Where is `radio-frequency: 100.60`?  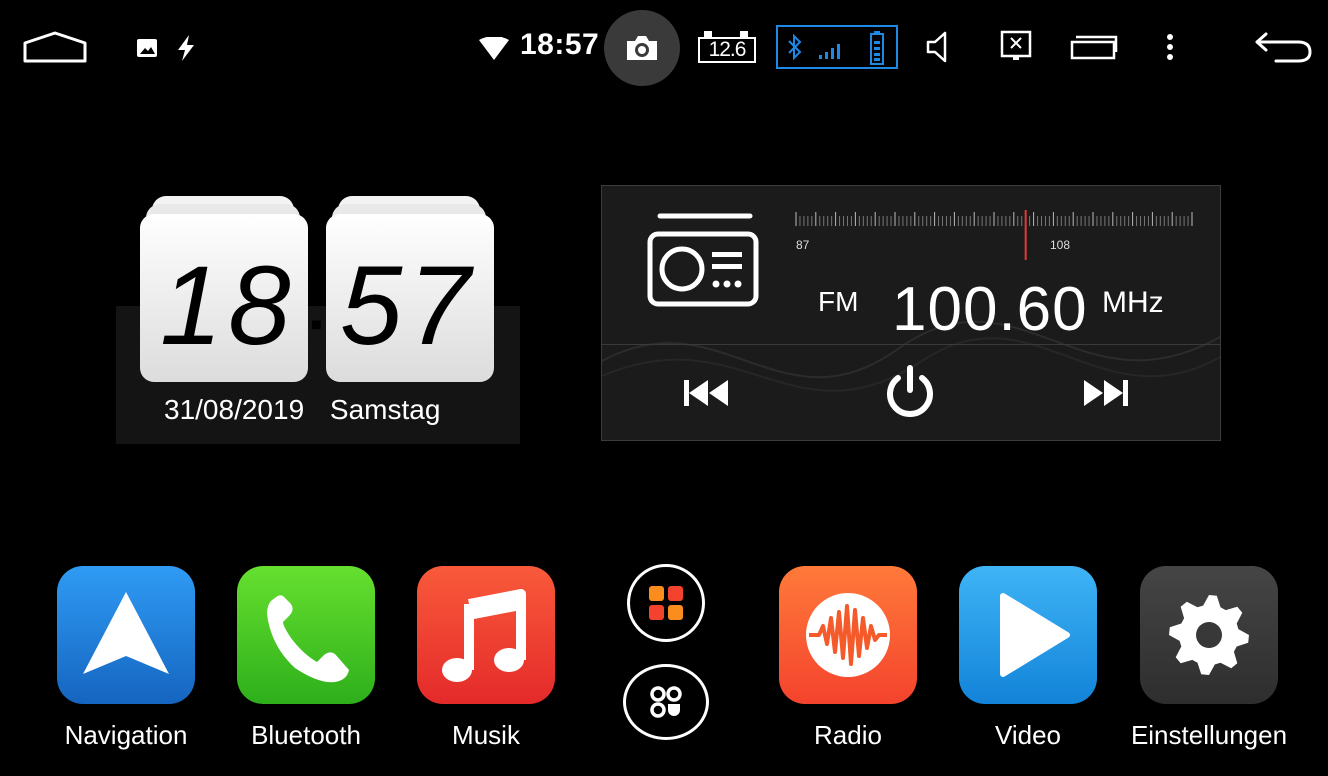
radio-frequency: 100.60 is located at coordinates (990, 309).